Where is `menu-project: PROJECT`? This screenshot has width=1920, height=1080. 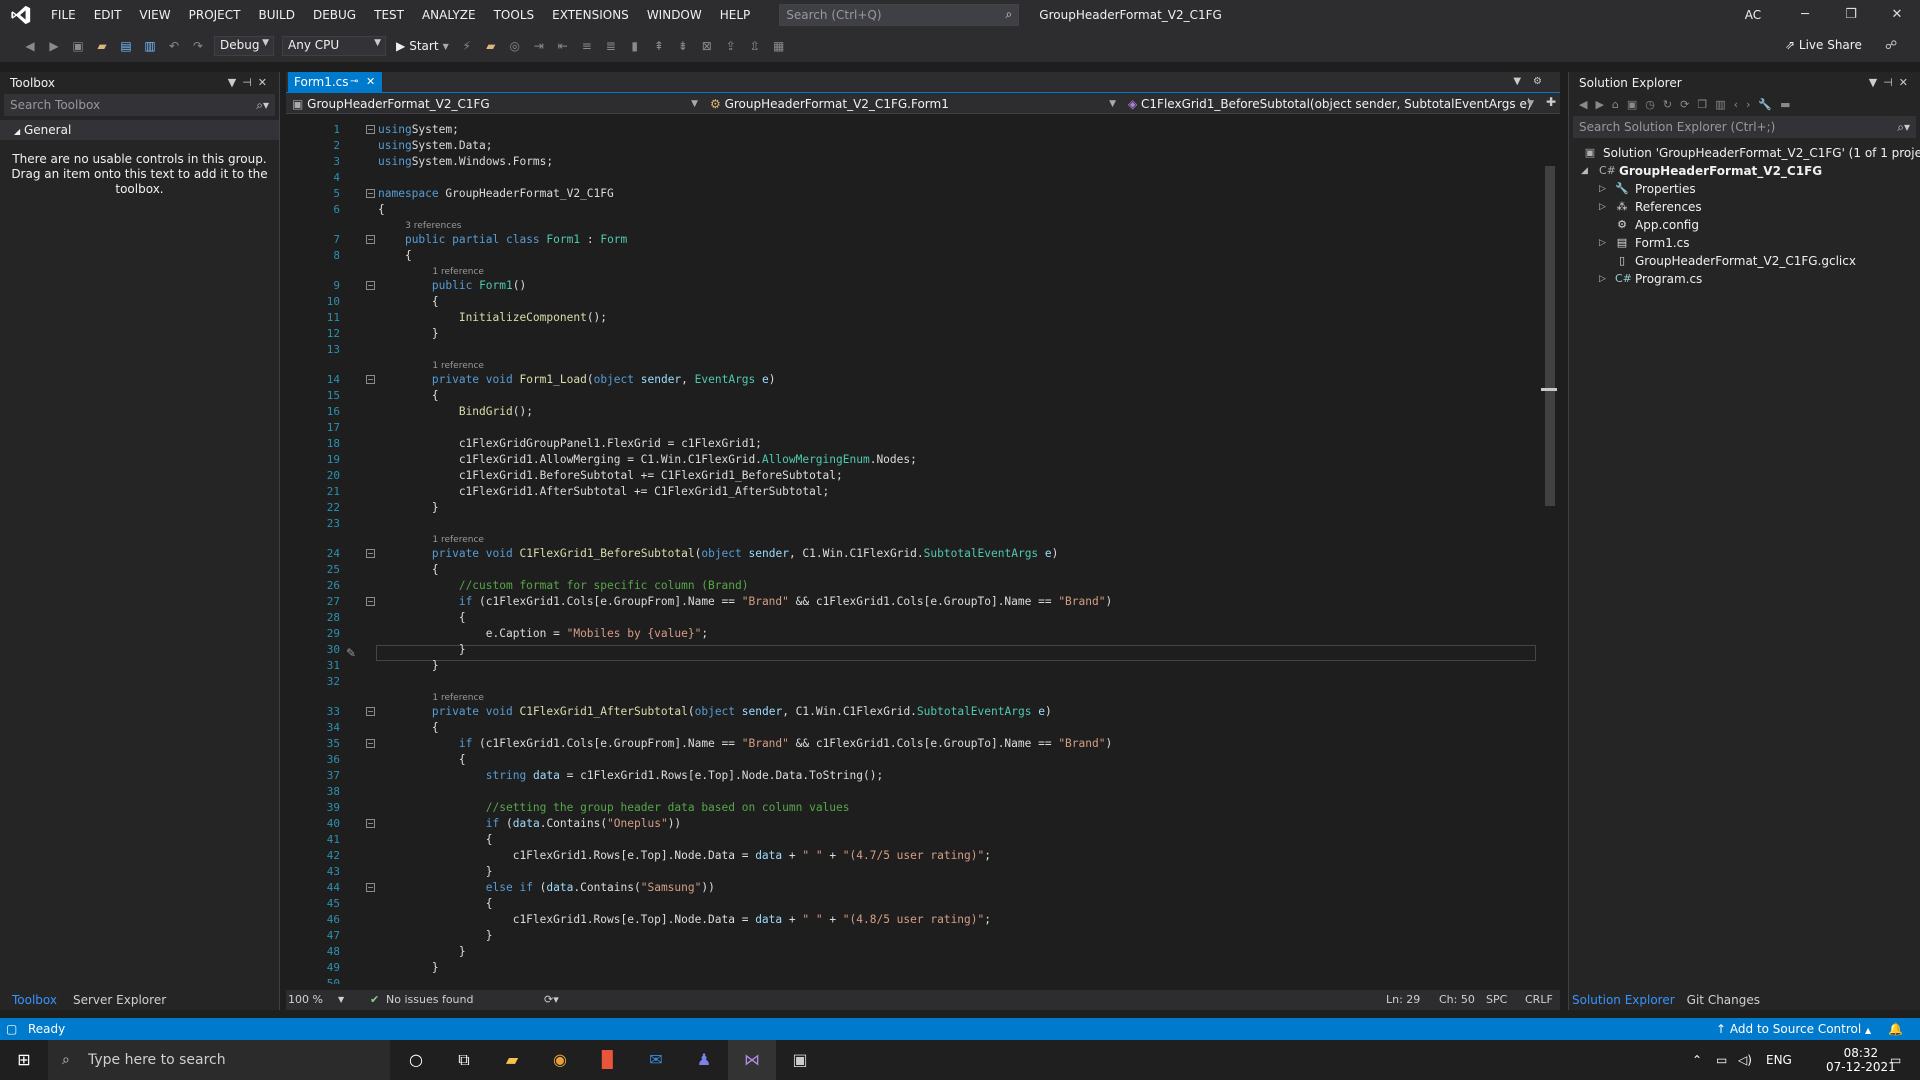
menu-project: PROJECT is located at coordinates (215, 15).